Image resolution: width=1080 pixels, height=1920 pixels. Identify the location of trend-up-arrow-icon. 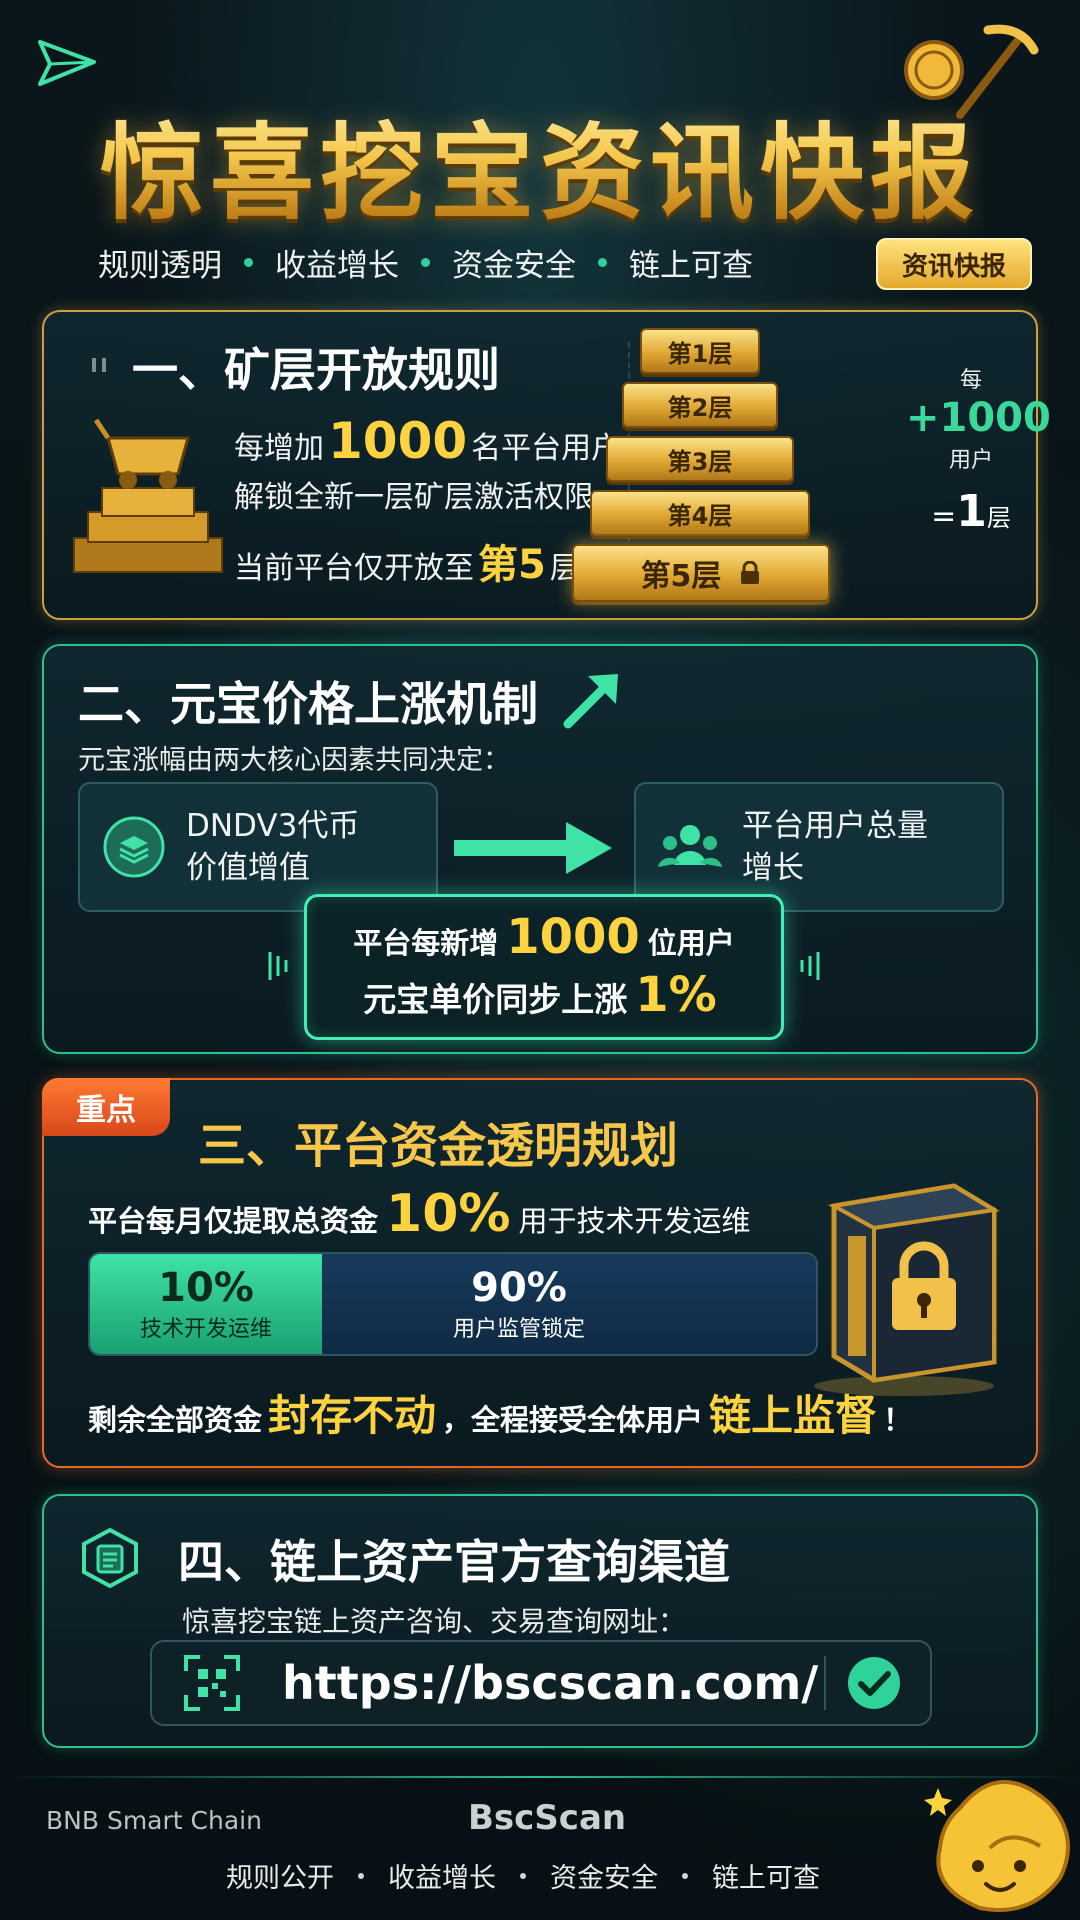
(590, 701).